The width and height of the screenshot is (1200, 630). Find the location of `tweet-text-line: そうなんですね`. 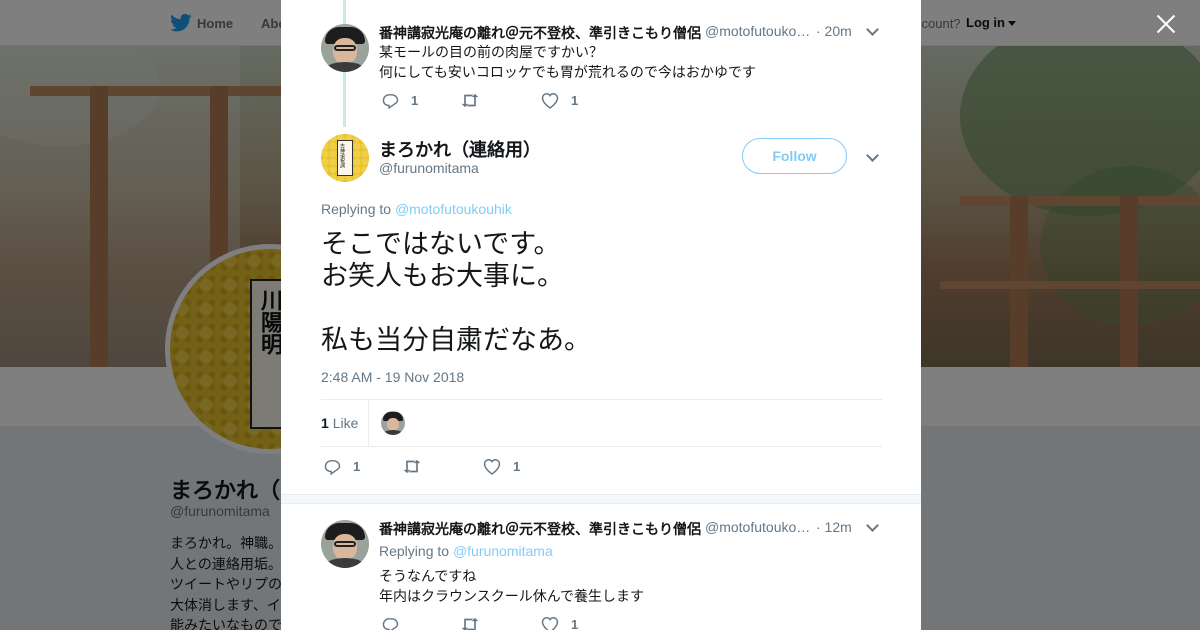

tweet-text-line: そうなんですね is located at coordinates (428, 576).